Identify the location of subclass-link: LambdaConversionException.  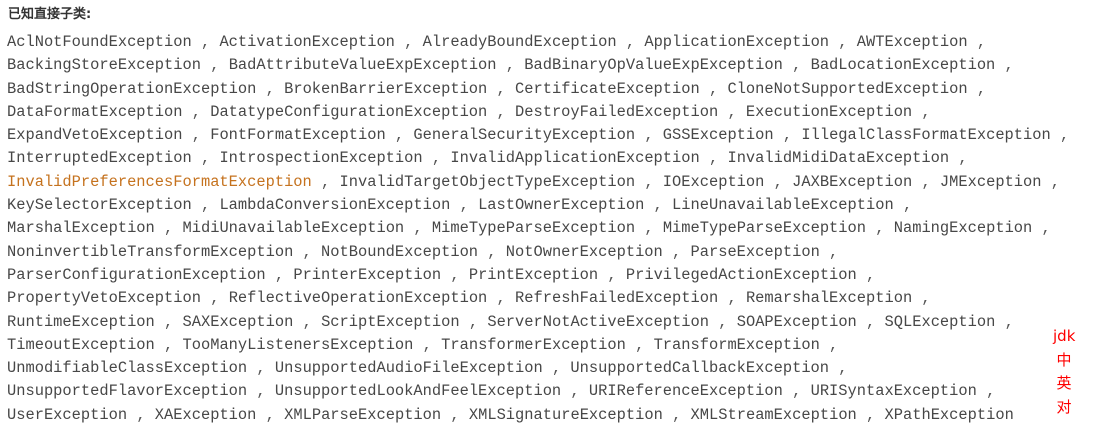
(334, 205).